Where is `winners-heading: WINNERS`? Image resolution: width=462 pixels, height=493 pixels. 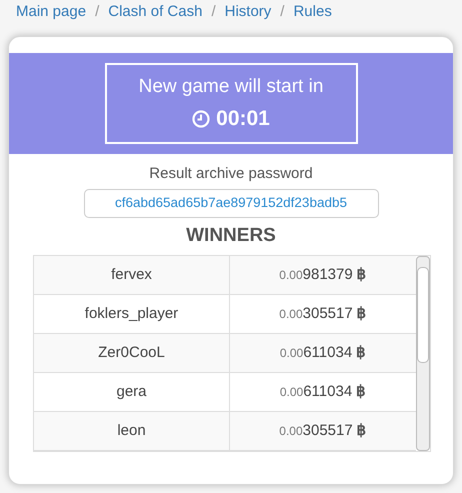
winners-heading: WINNERS is located at coordinates (231, 236).